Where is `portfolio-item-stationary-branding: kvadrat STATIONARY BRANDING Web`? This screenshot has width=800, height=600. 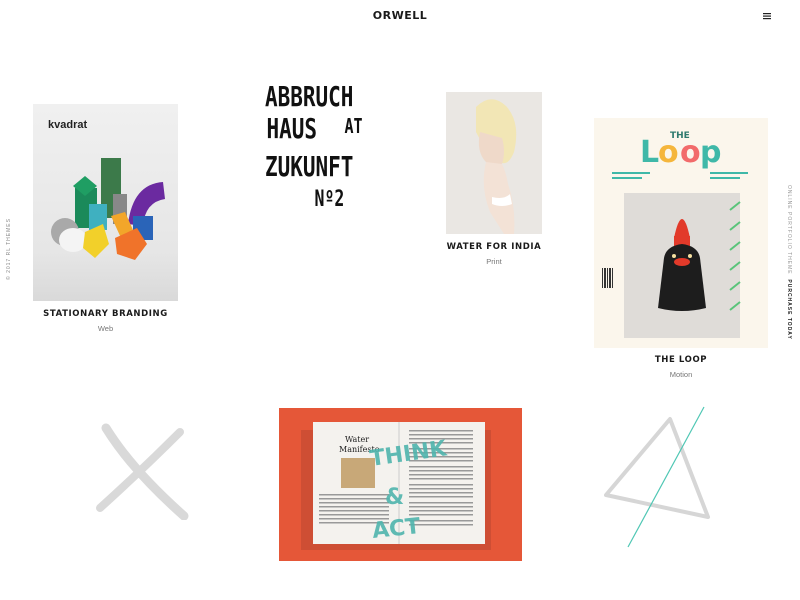
portfolio-item-stationary-branding: kvadrat STATIONARY BRANDING Web is located at coordinates (105, 224).